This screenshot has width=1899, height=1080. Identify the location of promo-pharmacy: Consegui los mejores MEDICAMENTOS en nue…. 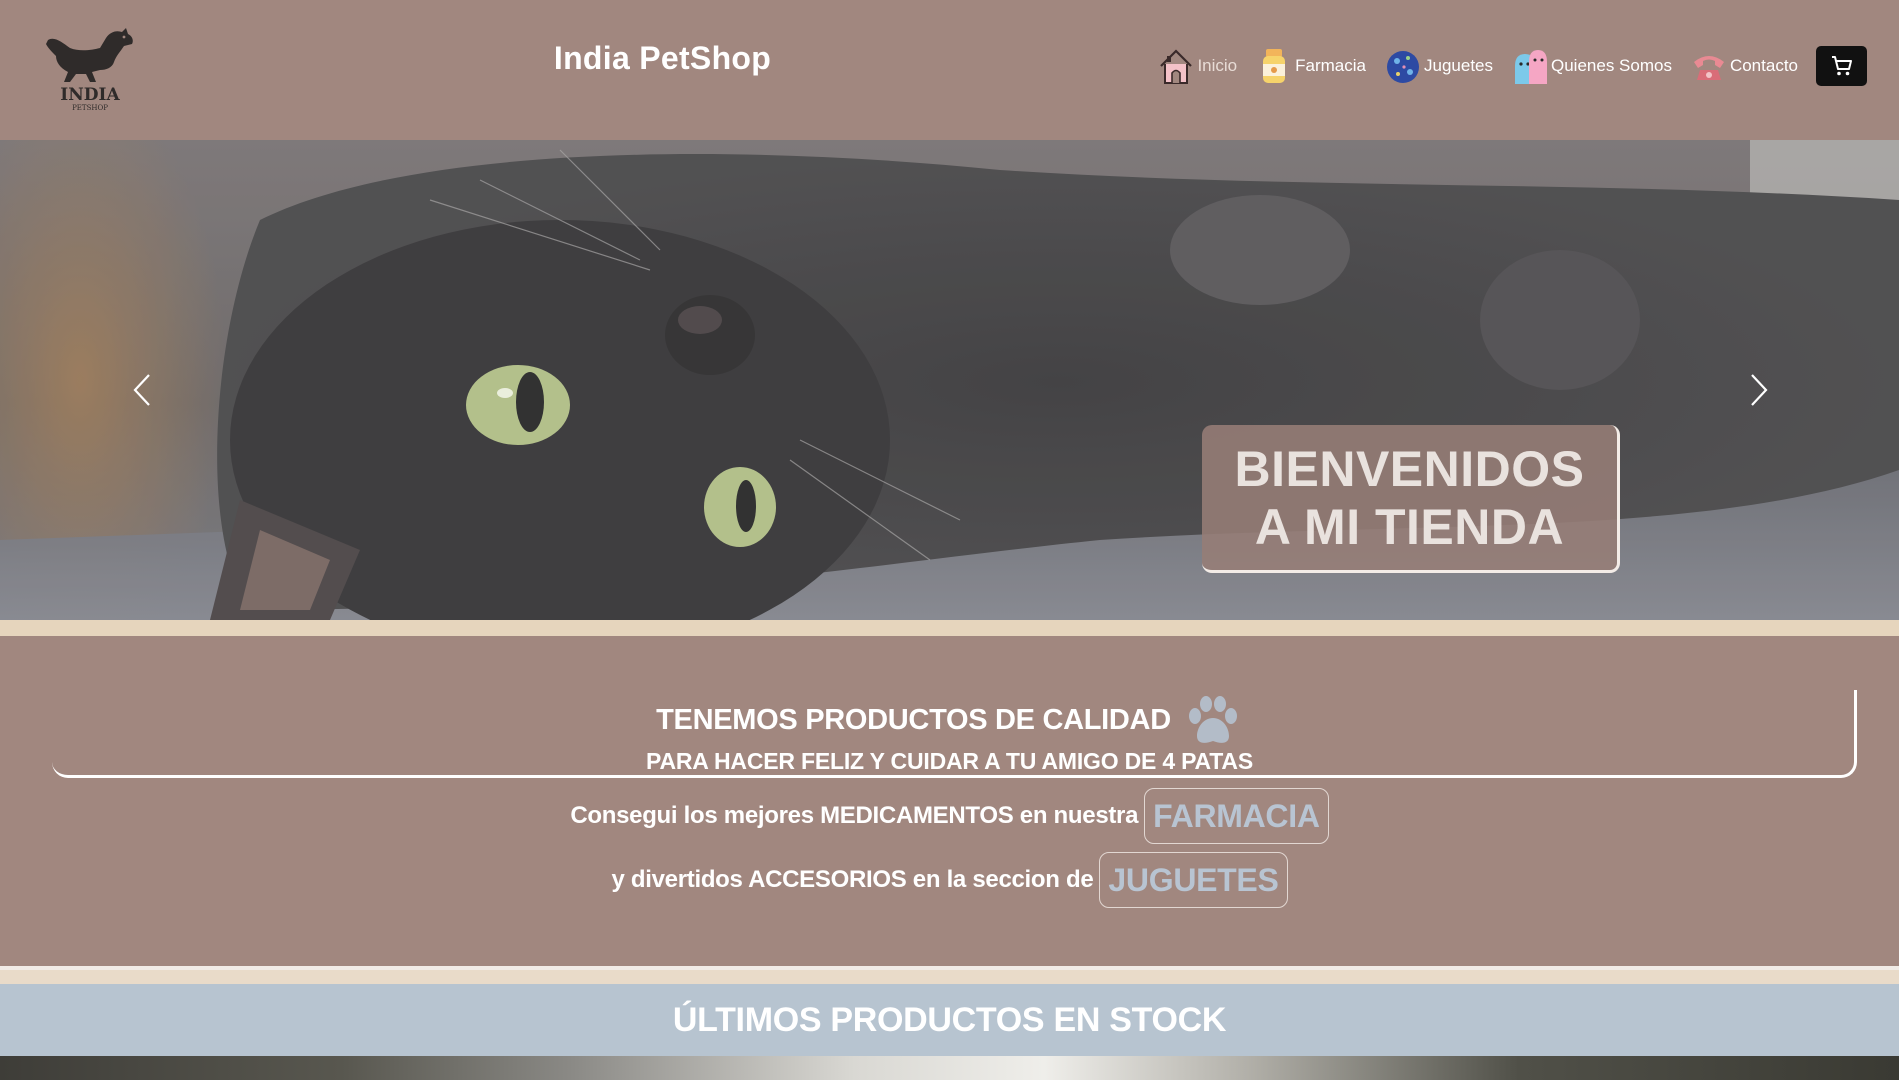
(949, 816).